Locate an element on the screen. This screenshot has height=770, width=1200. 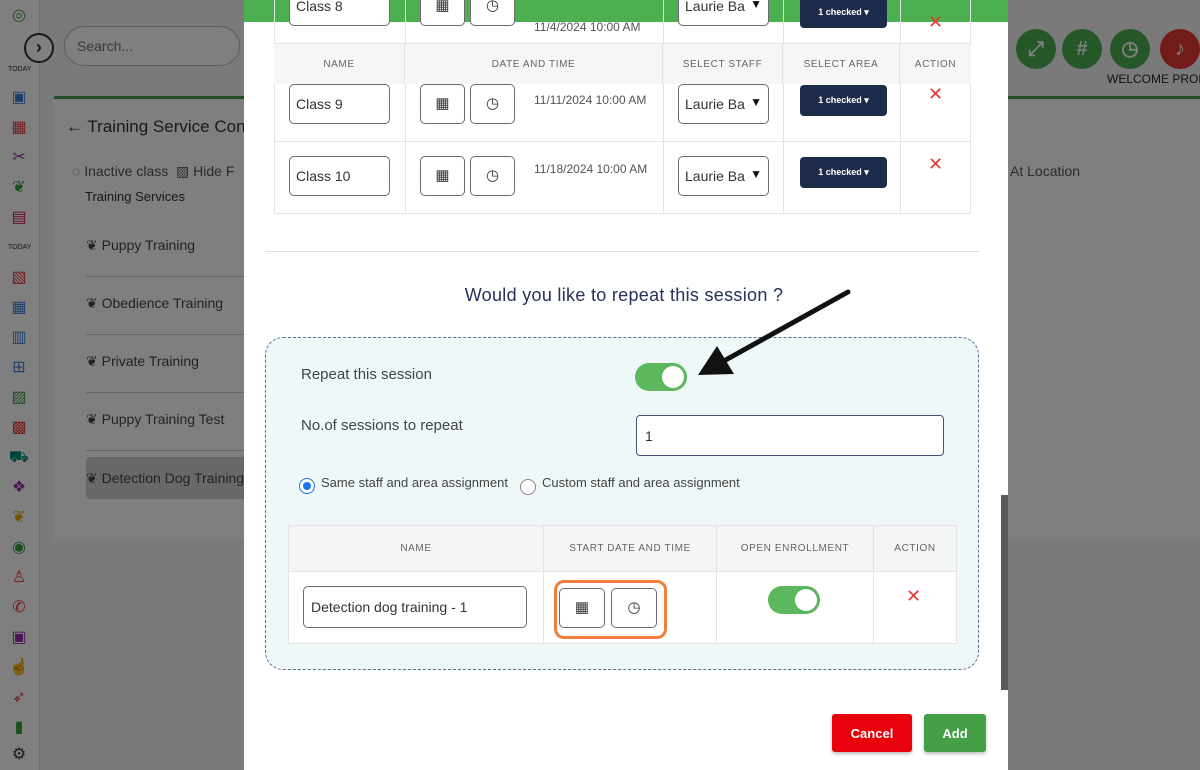
open-enrollment-toggle is located at coordinates (794, 600).